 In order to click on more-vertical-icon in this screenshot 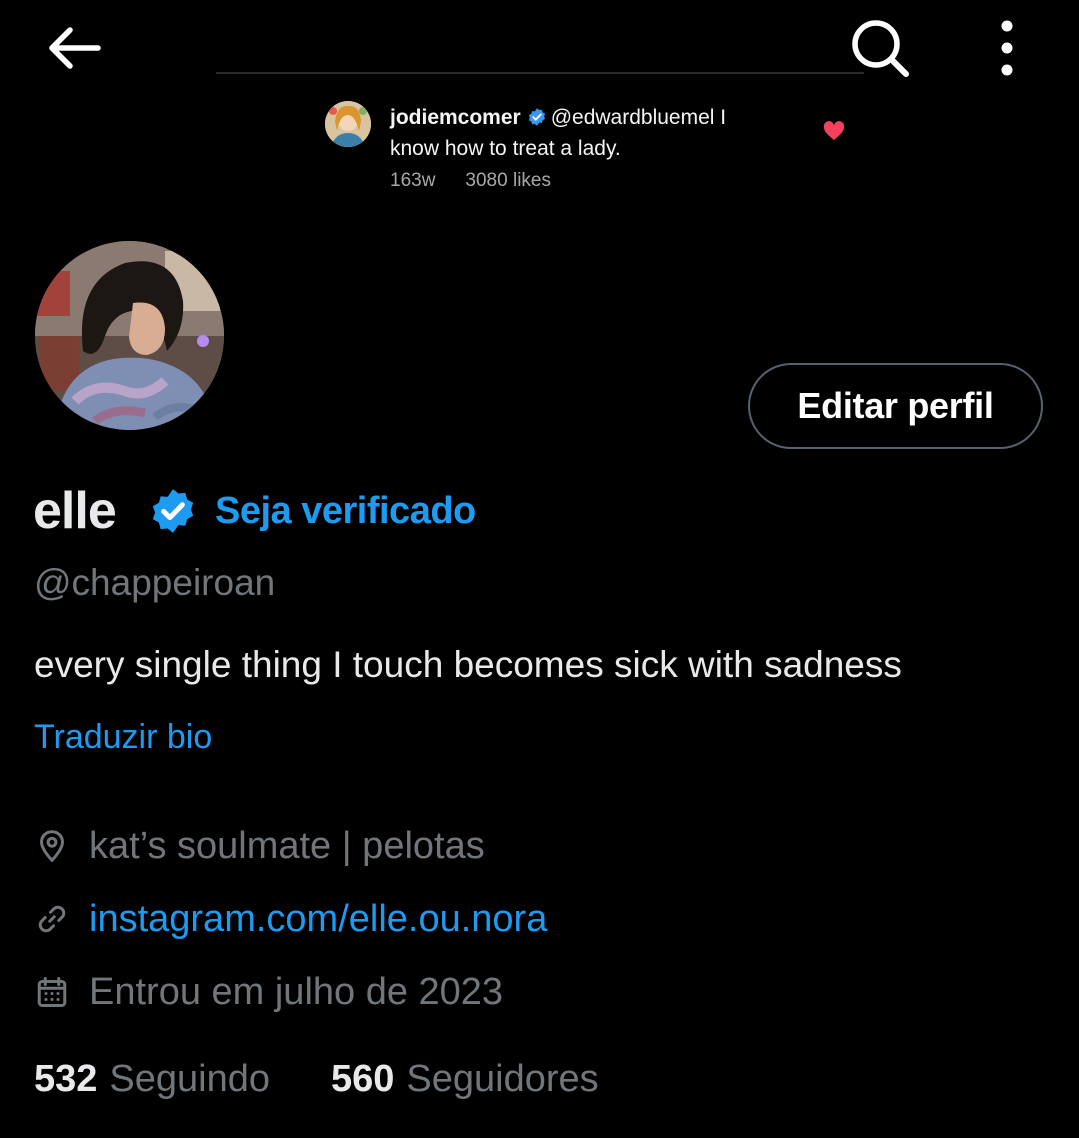, I will do `click(1007, 48)`.